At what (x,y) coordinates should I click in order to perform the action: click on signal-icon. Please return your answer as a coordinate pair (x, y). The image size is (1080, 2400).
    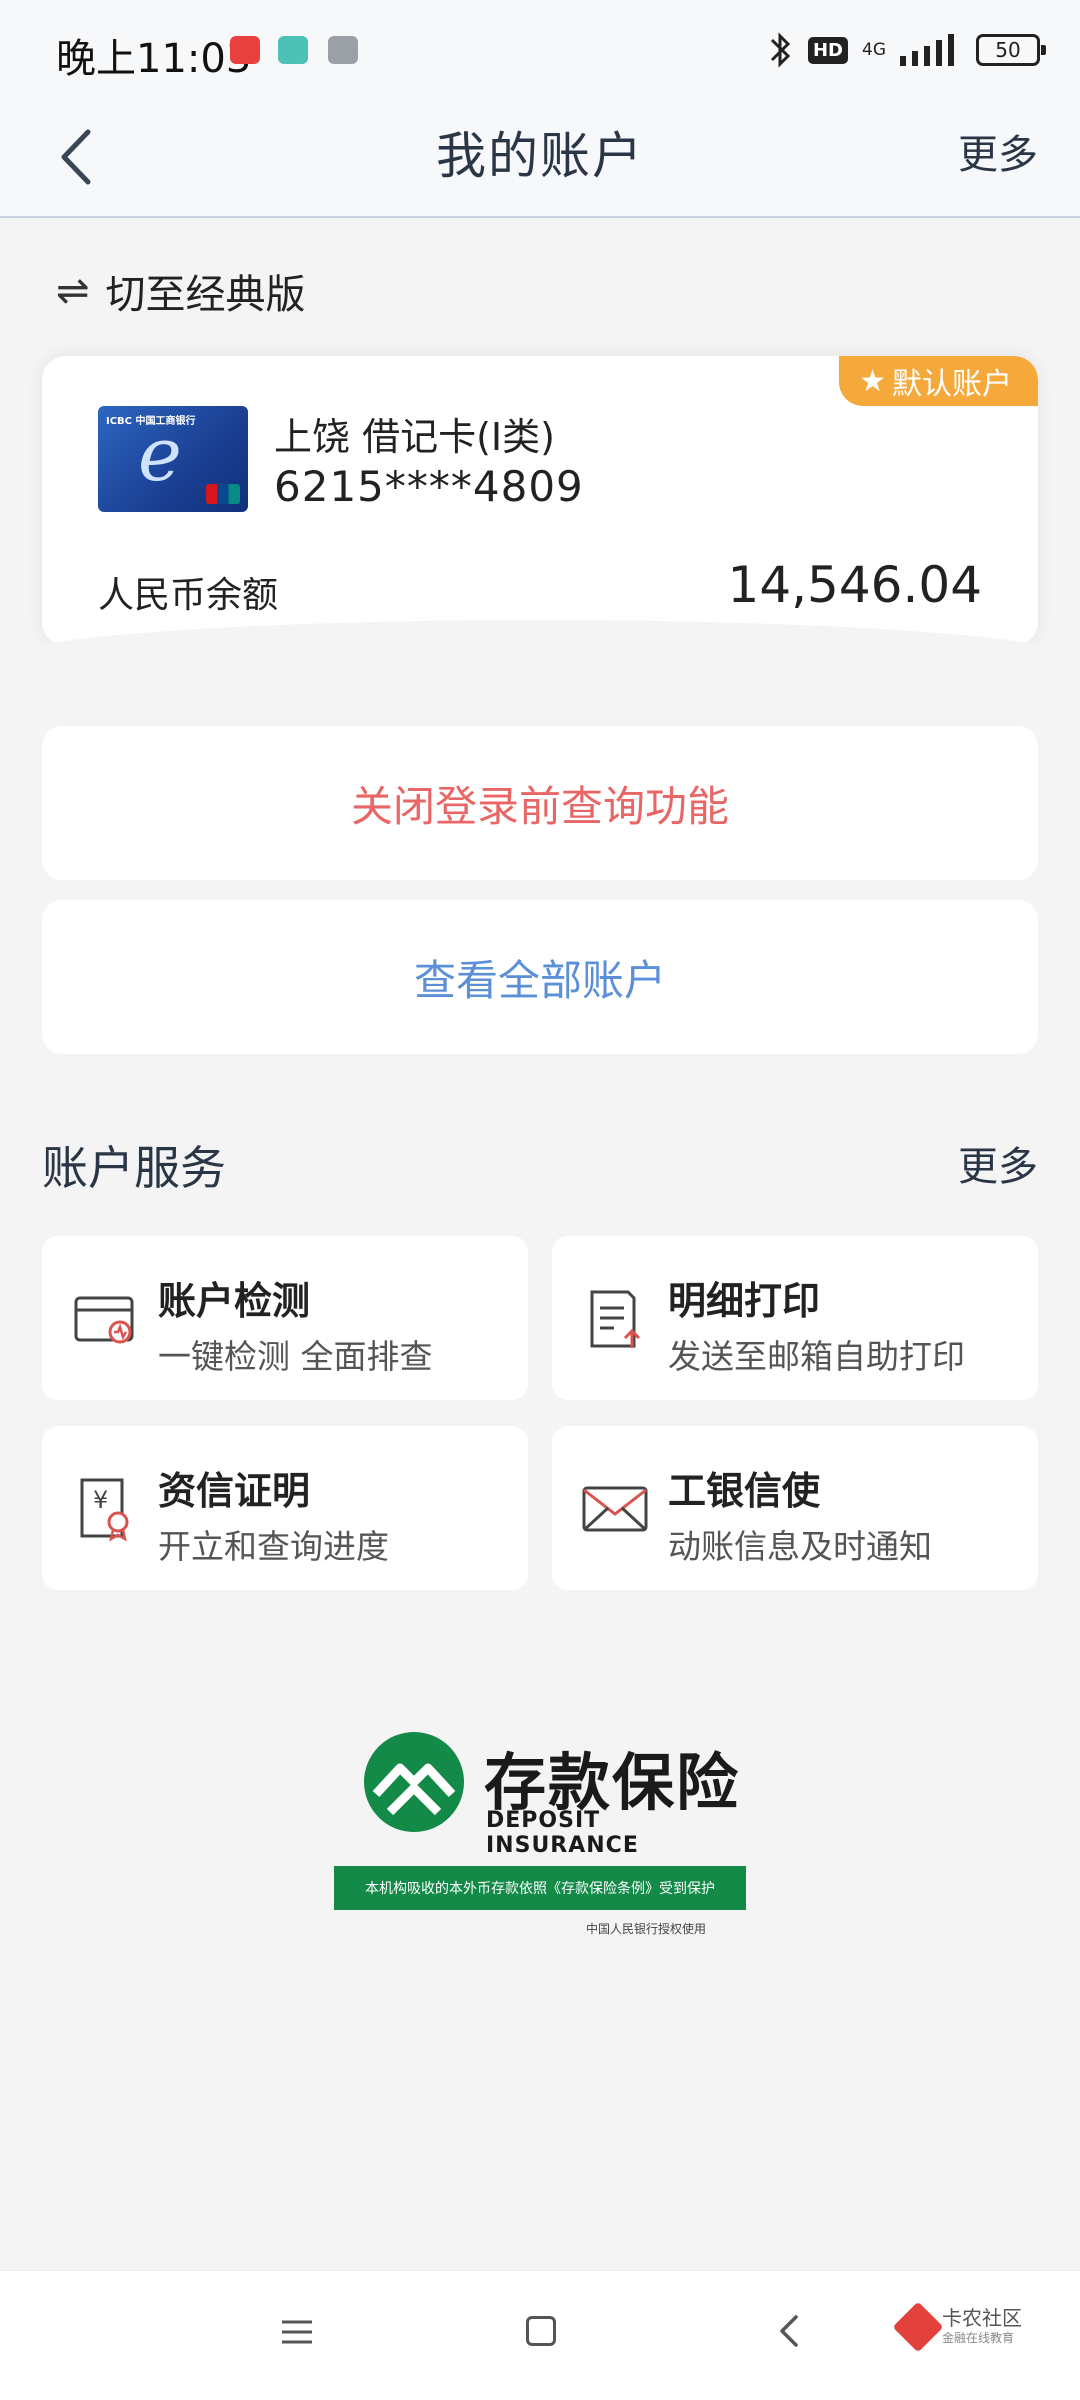
    Looking at the image, I should click on (927, 50).